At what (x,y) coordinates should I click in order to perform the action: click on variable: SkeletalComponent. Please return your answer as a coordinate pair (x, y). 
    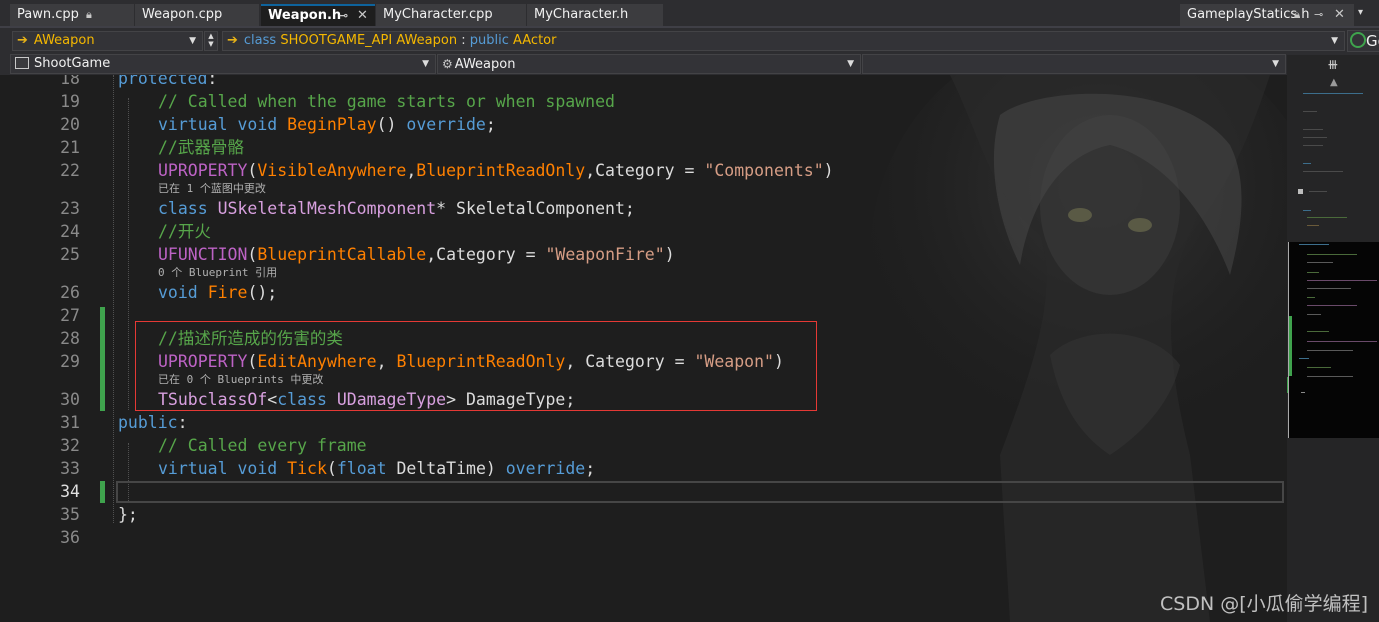
    Looking at the image, I should click on (540, 208).